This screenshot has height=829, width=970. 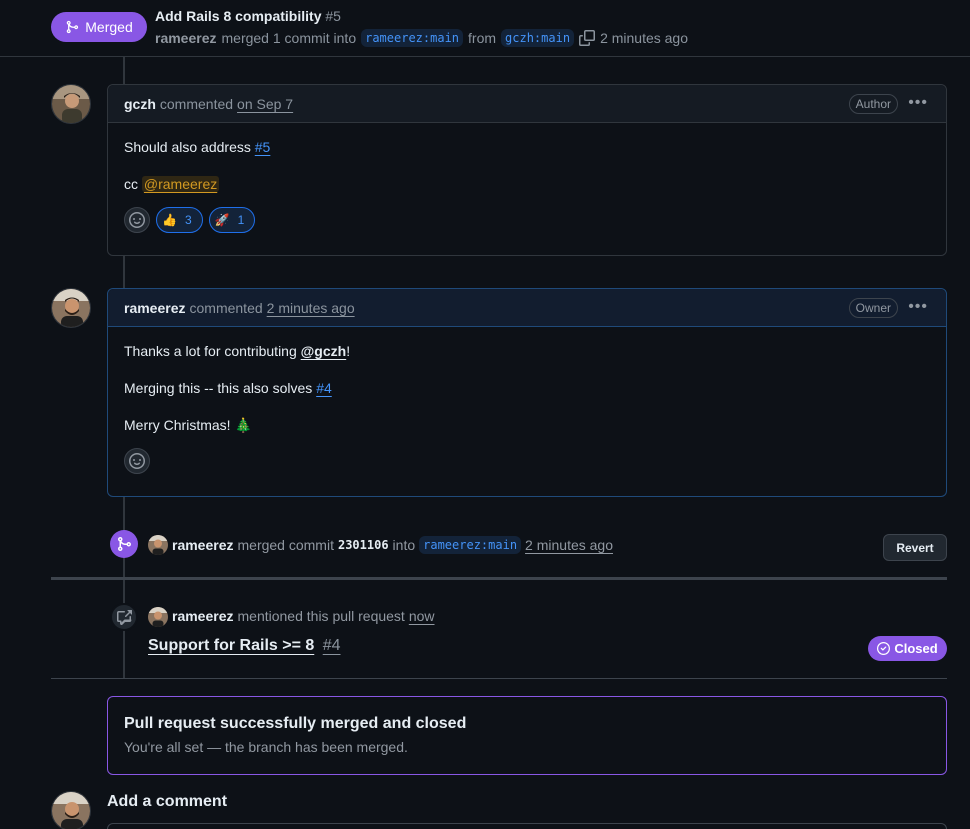 What do you see at coordinates (569, 545) in the screenshot?
I see `event-time: 2 minutes ago` at bounding box center [569, 545].